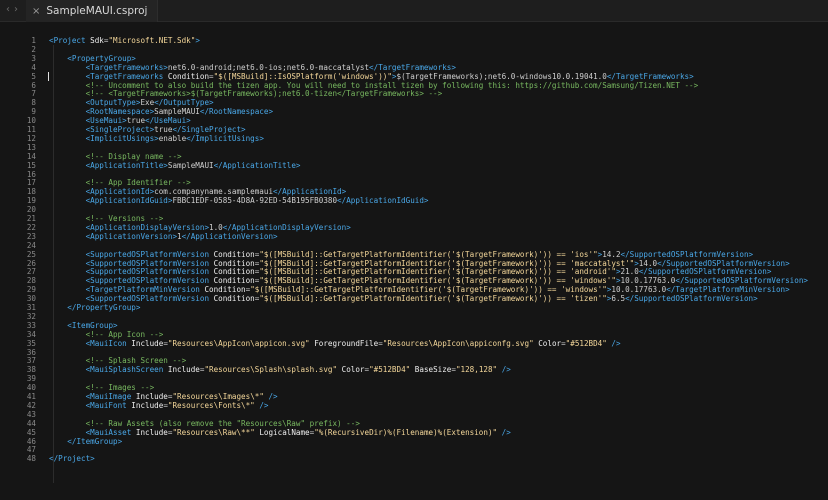  What do you see at coordinates (414, 450) in the screenshot?
I see `code-line: 47` at bounding box center [414, 450].